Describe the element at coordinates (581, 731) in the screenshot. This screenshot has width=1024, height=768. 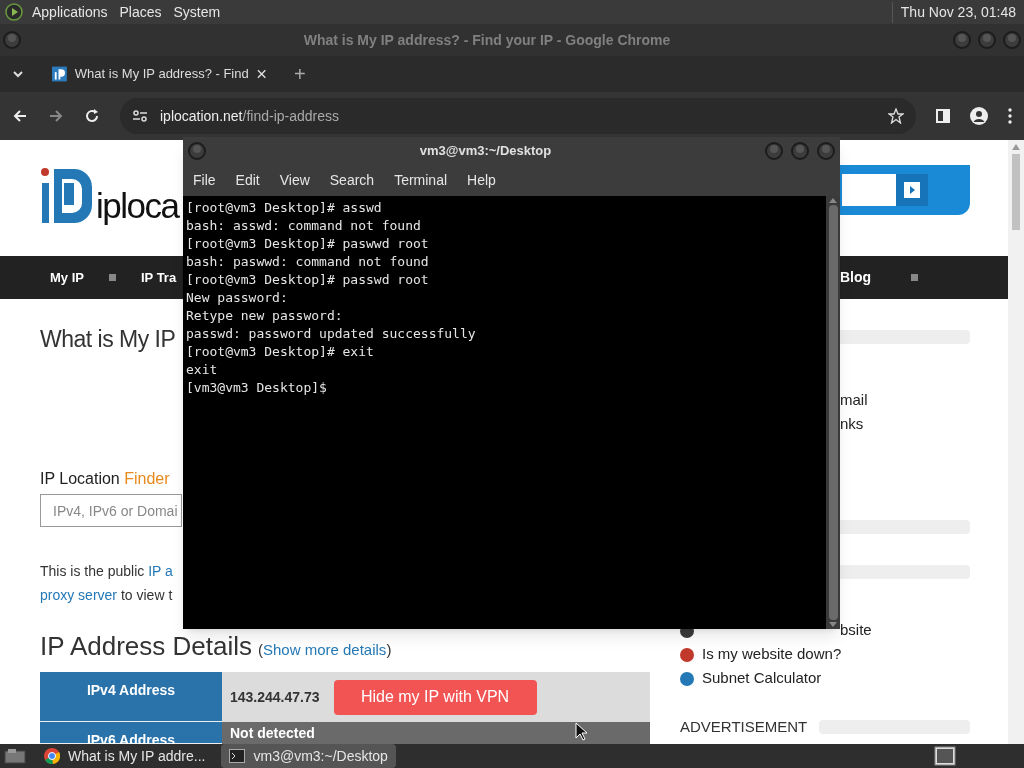
I see `mouse-pointer-icon` at that location.